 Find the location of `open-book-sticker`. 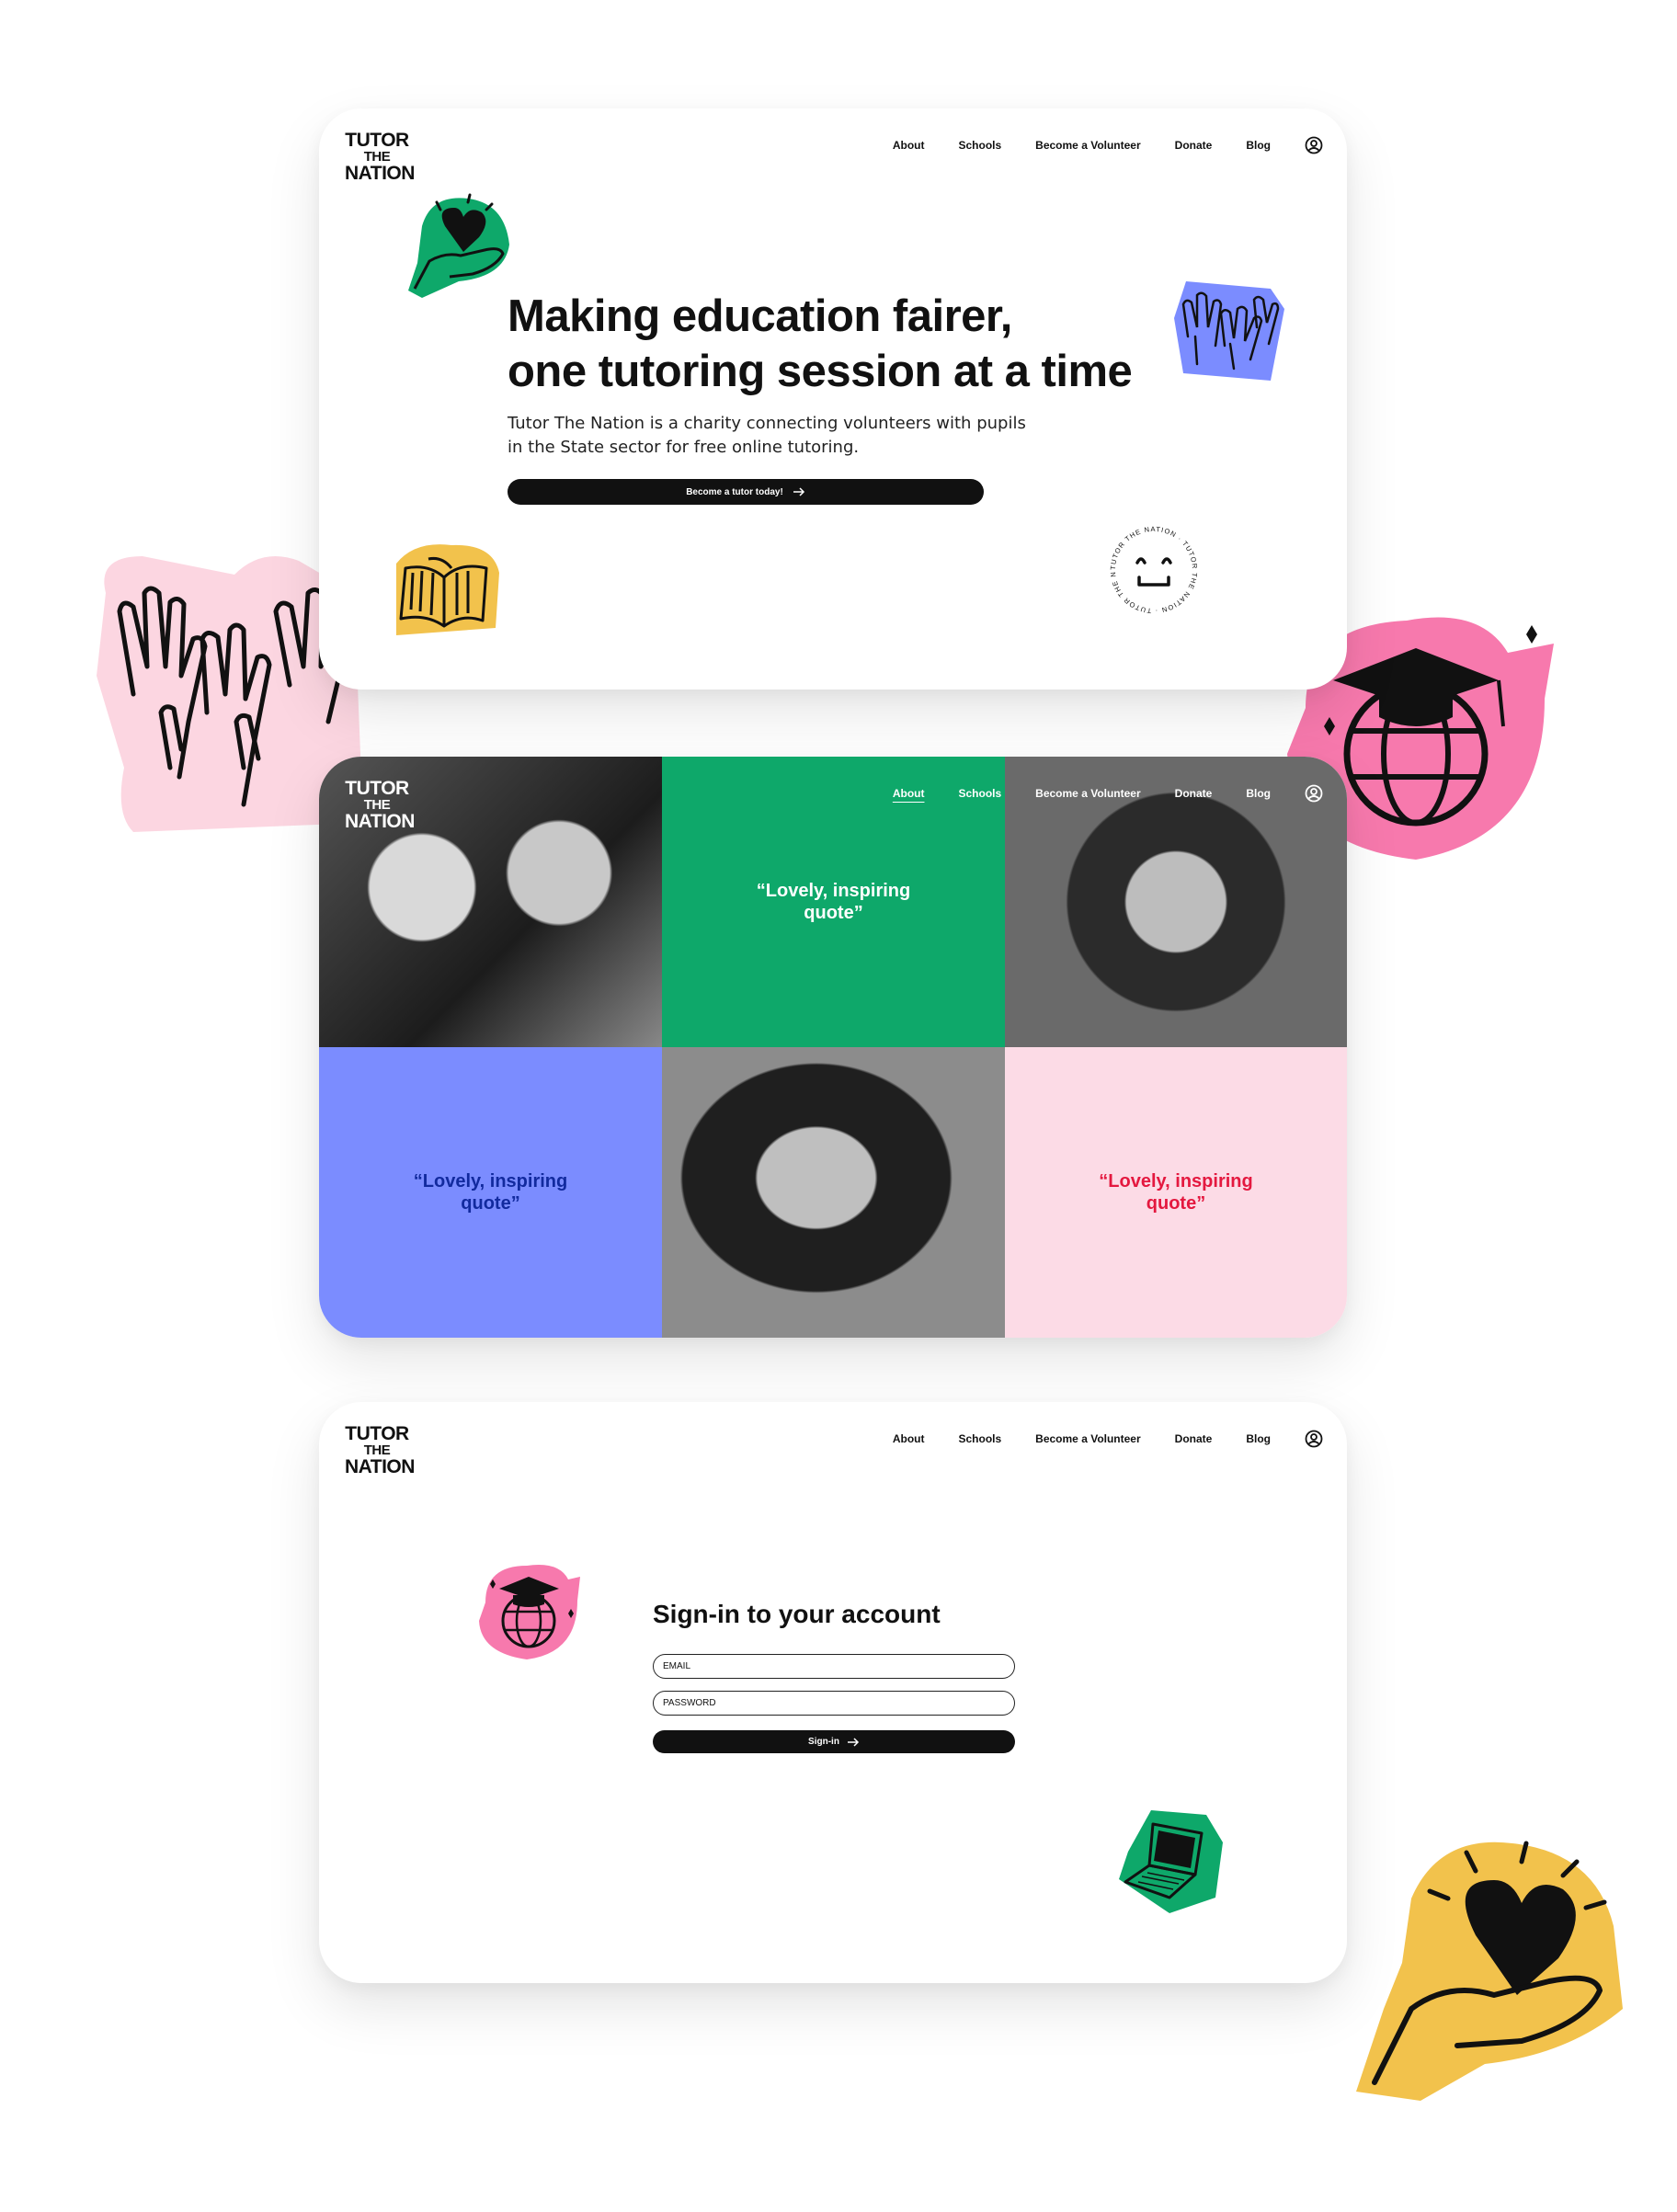

open-book-sticker is located at coordinates (448, 589).